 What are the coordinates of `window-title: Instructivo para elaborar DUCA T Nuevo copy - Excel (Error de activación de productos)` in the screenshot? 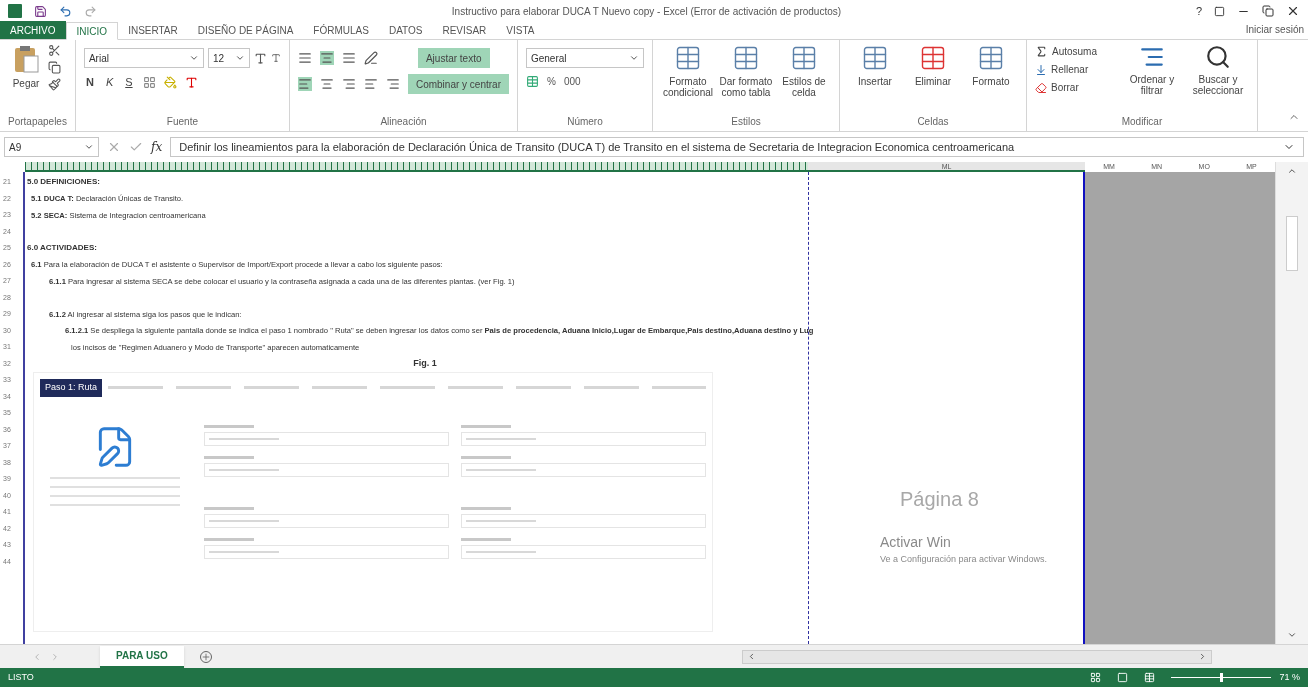 It's located at (646, 11).